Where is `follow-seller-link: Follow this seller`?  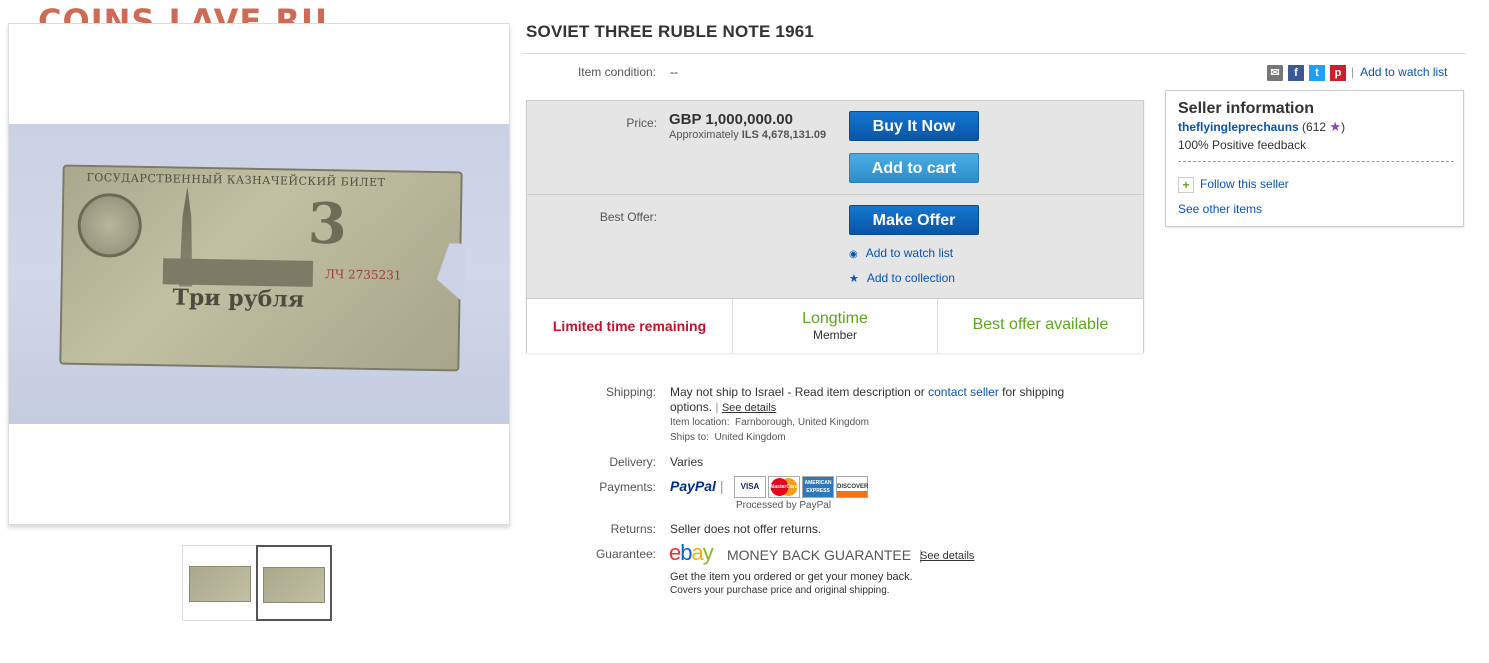
follow-seller-link: Follow this seller is located at coordinates (1244, 184).